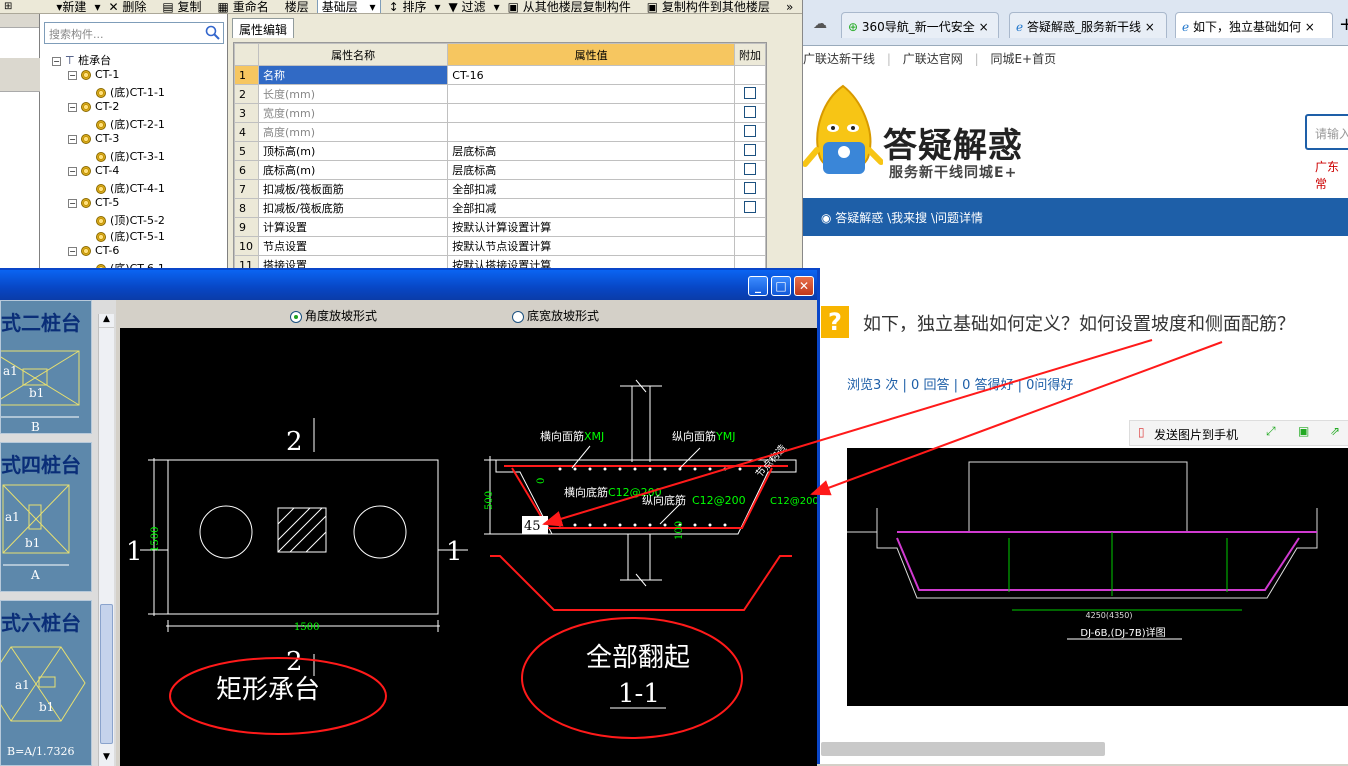 This screenshot has width=1348, height=766. What do you see at coordinates (303, 537) in the screenshot?
I see `pile-cap-outline` at bounding box center [303, 537].